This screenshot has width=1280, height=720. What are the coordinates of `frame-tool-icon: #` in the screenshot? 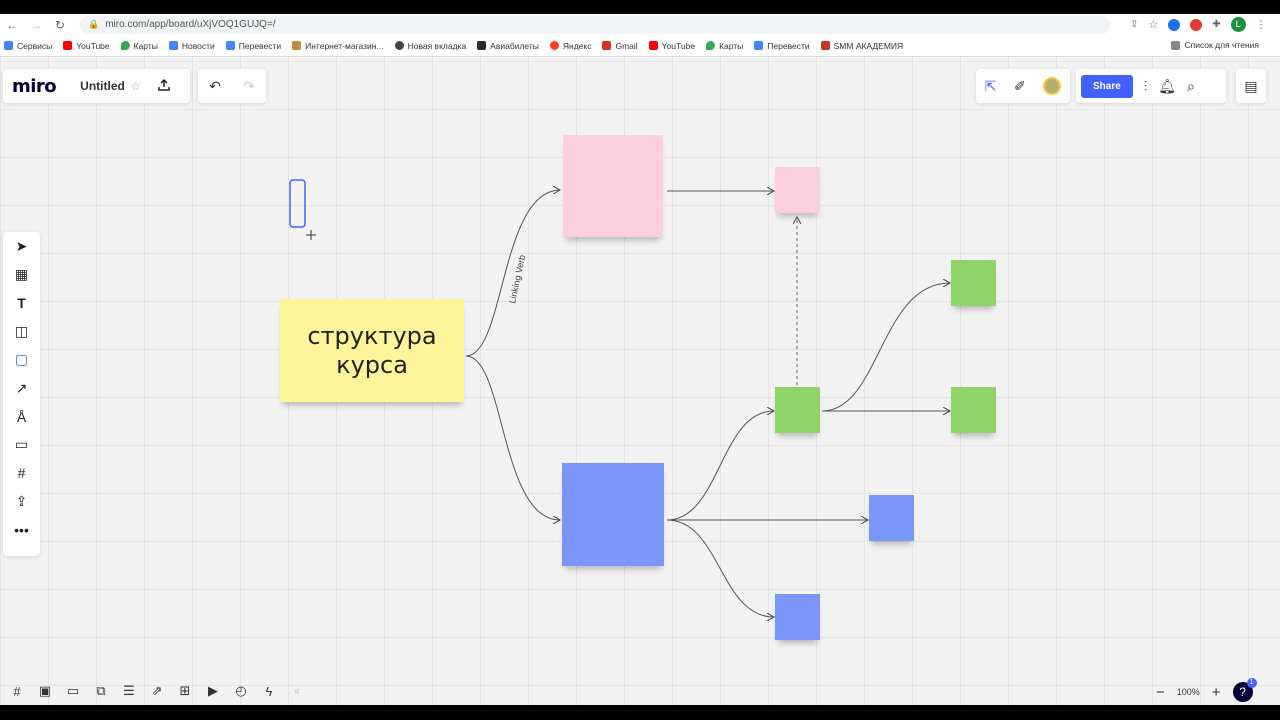 It's located at (21, 473).